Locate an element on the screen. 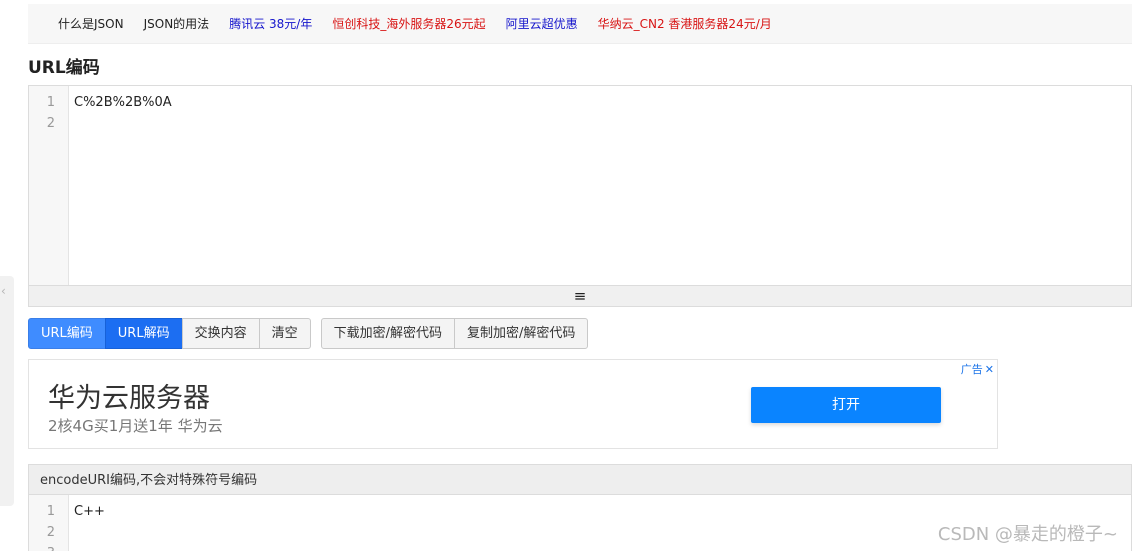 This screenshot has height=551, width=1132. close-icon: ✕ is located at coordinates (989, 369).